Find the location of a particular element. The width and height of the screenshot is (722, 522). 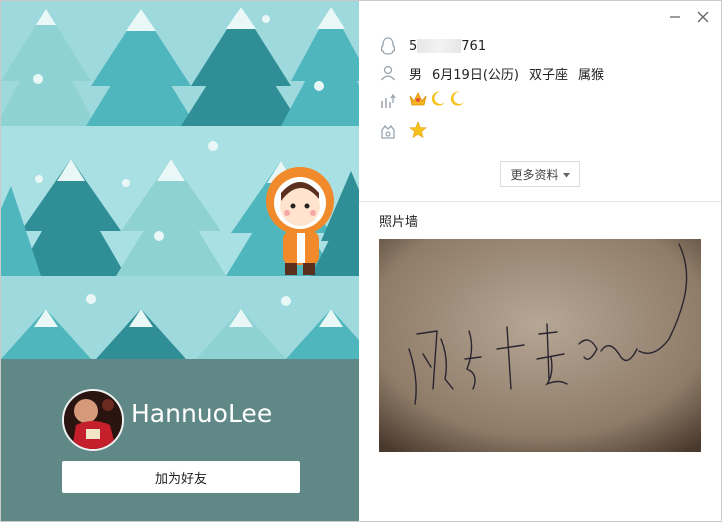

avatar is located at coordinates (93, 420).